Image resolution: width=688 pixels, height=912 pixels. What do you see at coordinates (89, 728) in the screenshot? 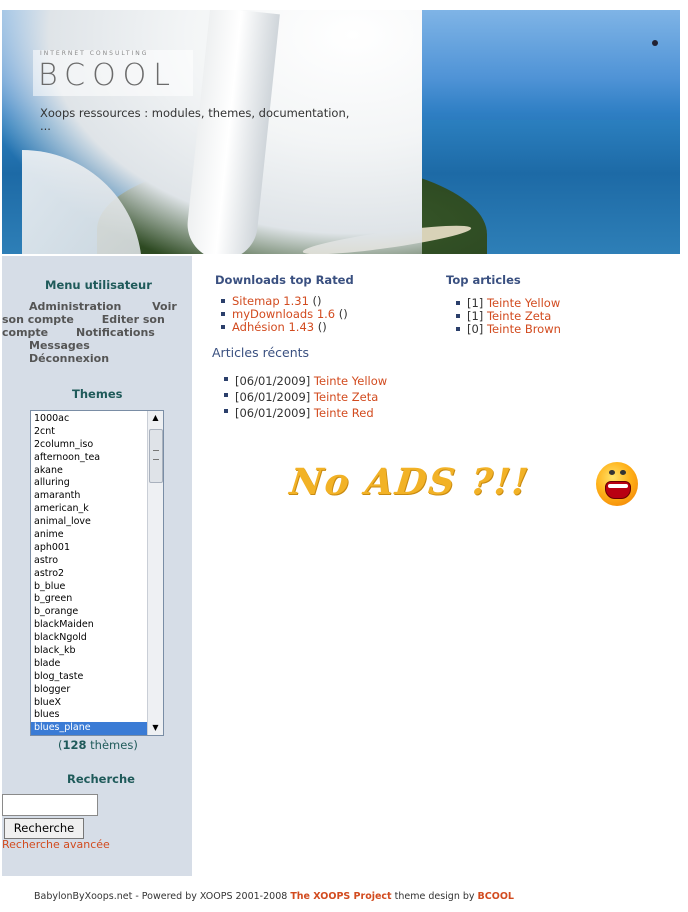
I see `theme-option: blues_plane` at bounding box center [89, 728].